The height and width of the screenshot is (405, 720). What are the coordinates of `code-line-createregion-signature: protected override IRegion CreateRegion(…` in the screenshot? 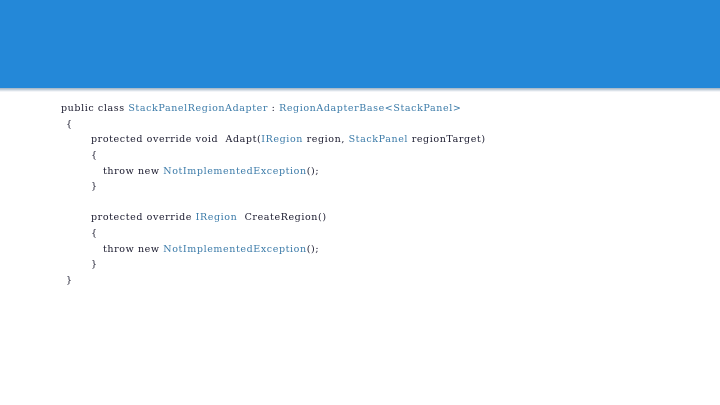 It's located at (209, 218).